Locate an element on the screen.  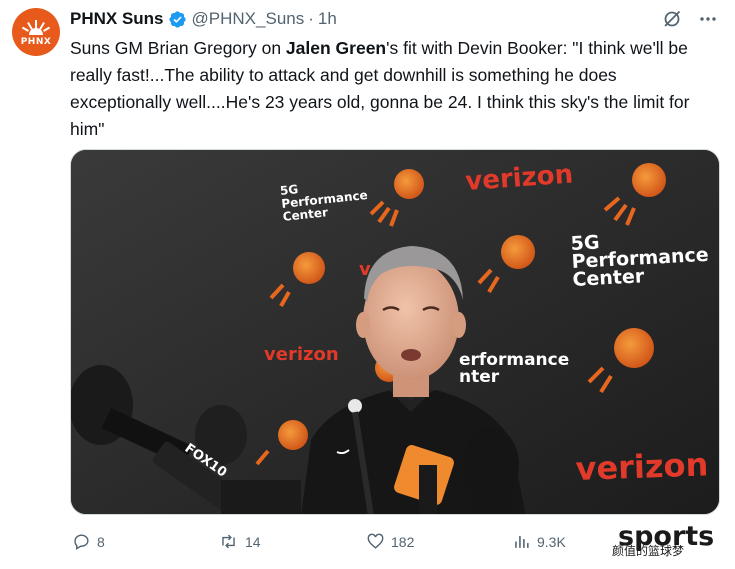
reply-button: 8 is located at coordinates (88, 541).